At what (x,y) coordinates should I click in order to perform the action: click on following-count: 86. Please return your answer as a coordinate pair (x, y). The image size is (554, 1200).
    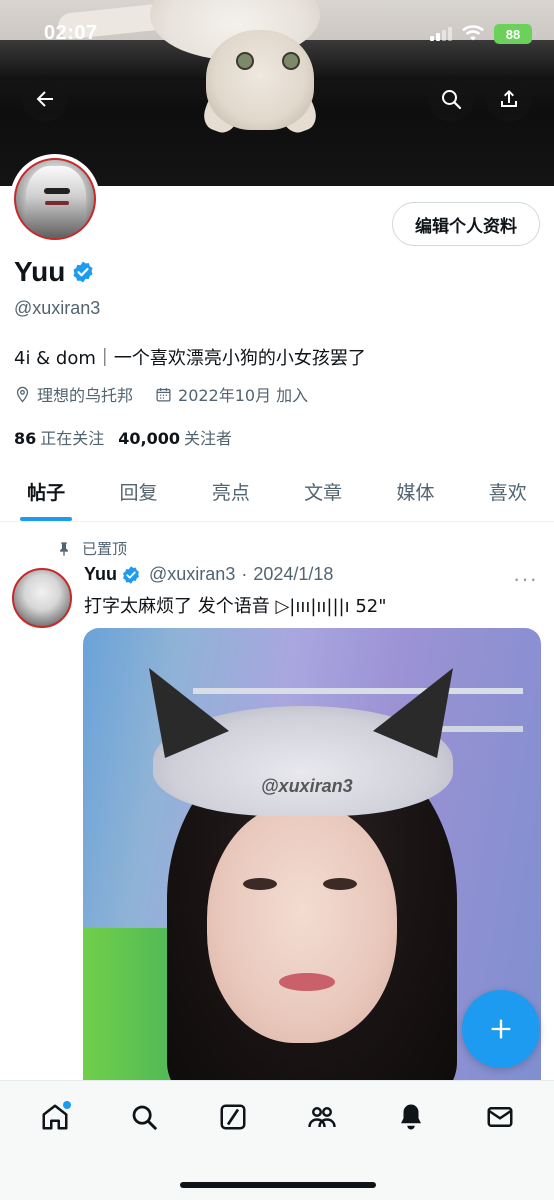
    Looking at the image, I should click on (25, 438).